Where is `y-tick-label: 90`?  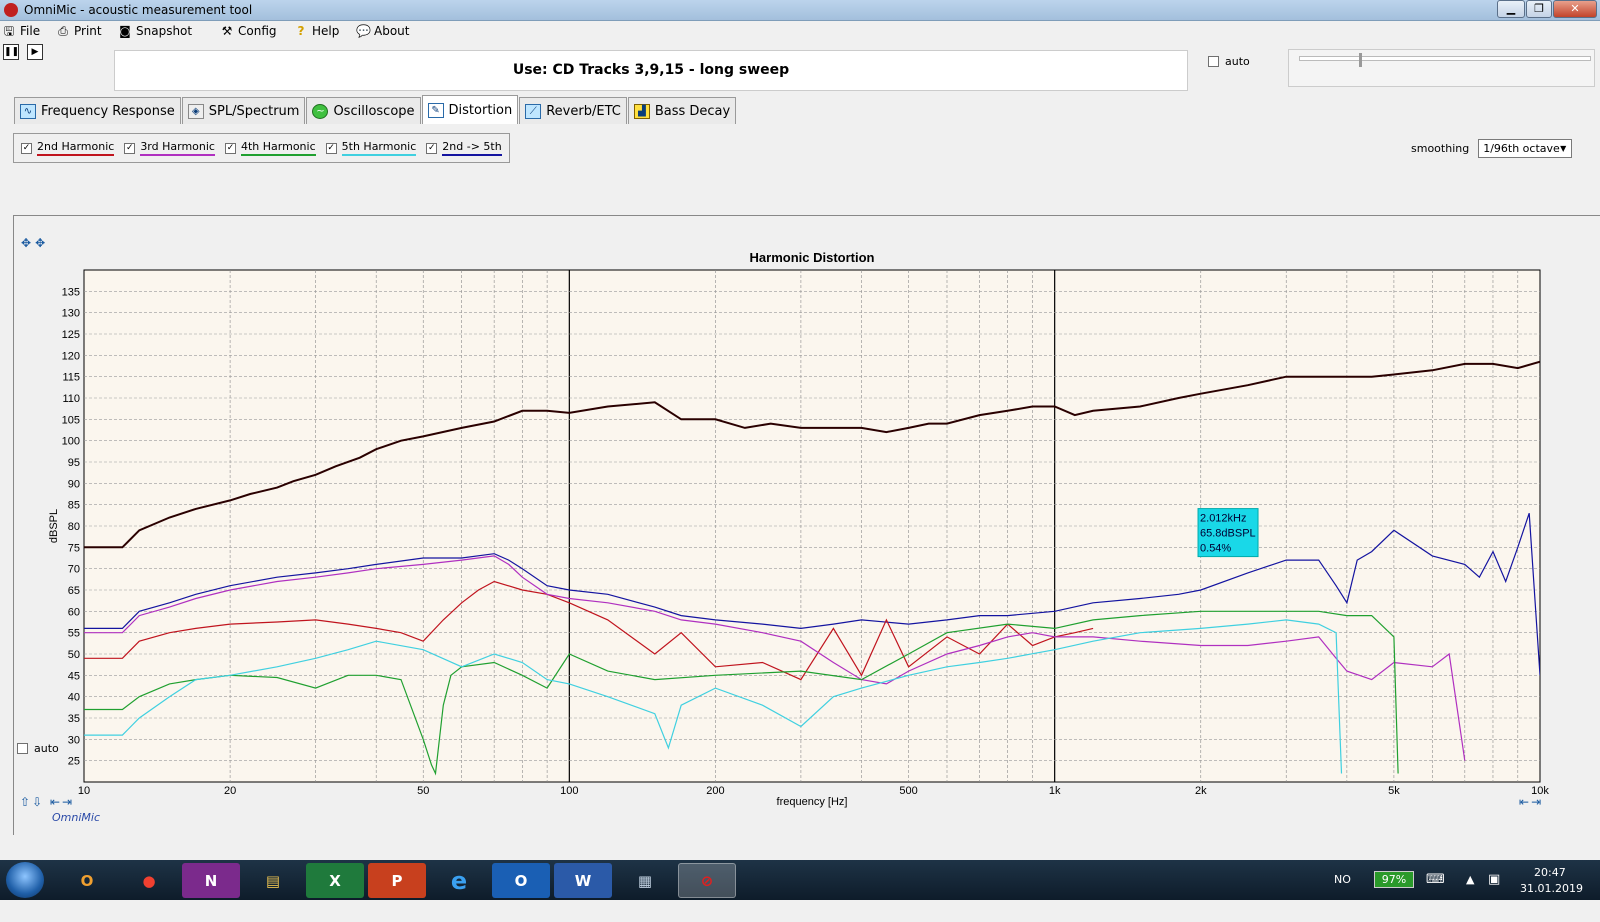 y-tick-label: 90 is located at coordinates (74, 484).